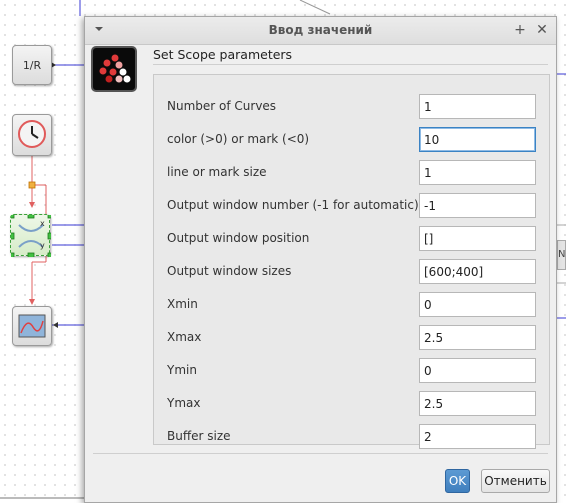 This screenshot has height=503, width=566. I want to click on edge-stub-label: N, so click(562, 254).